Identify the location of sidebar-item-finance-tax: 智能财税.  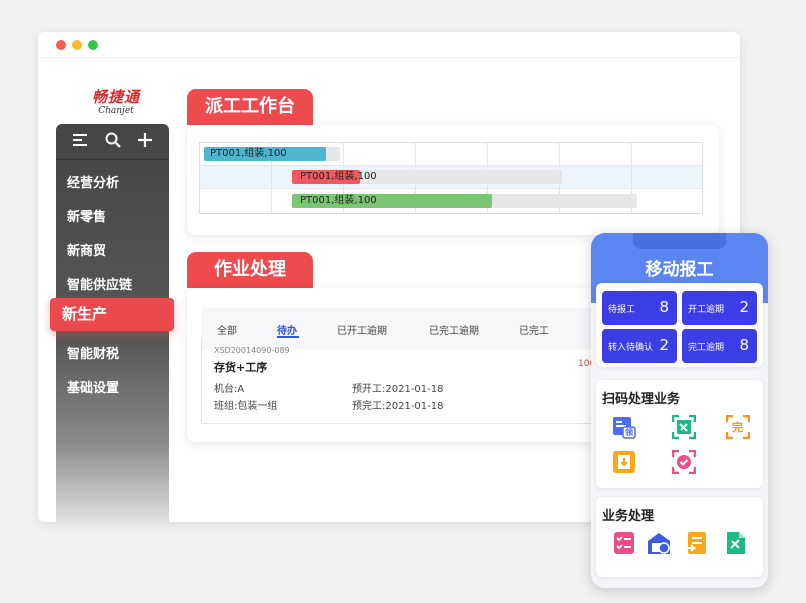
(93, 352).